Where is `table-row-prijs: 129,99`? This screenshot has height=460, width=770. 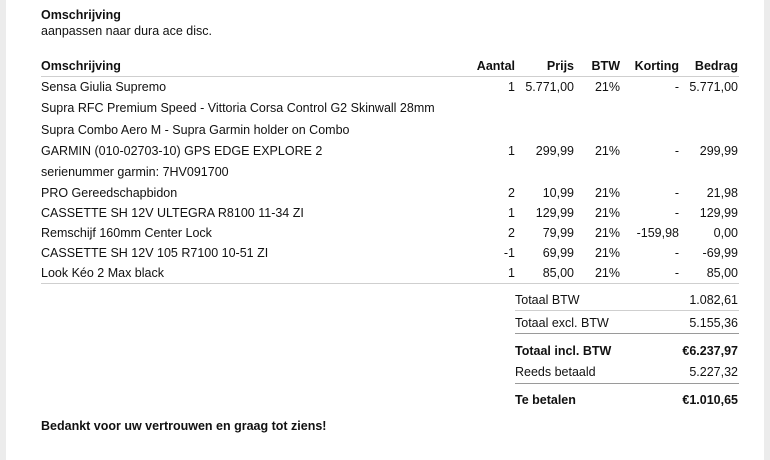
table-row-prijs: 129,99 is located at coordinates (554, 213).